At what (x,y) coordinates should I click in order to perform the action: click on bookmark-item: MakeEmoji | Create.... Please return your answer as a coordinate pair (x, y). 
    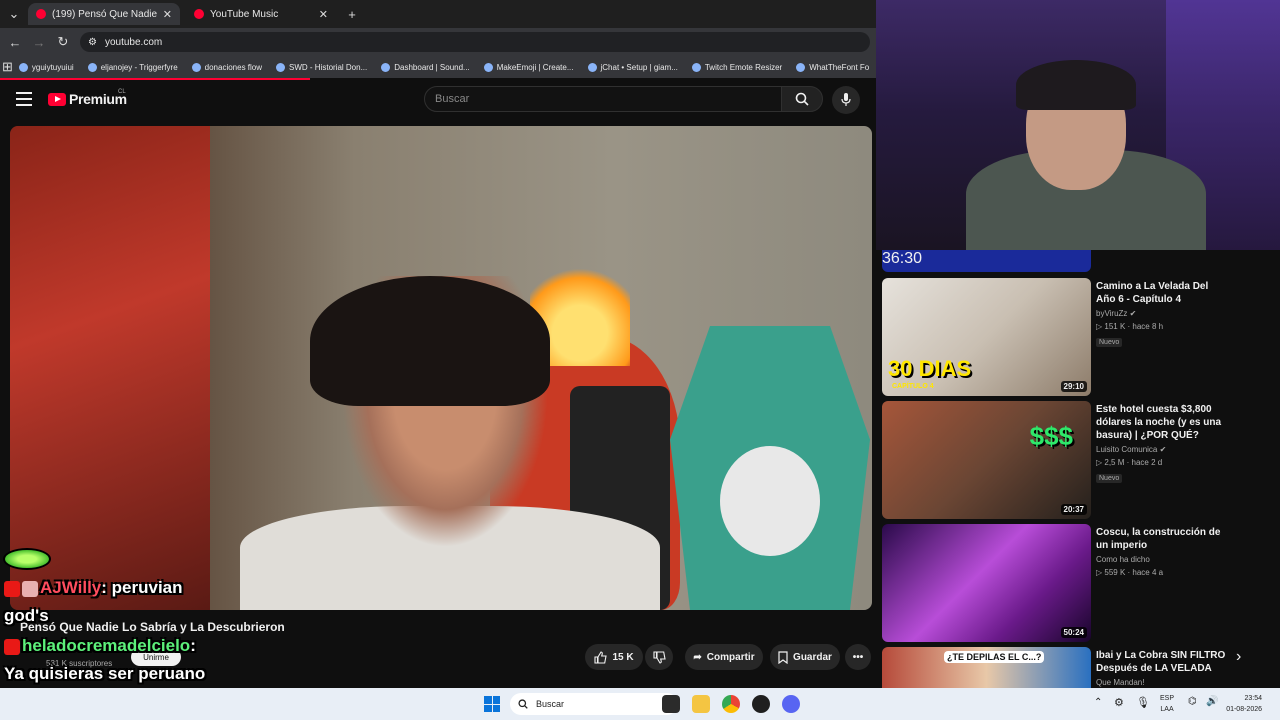
    Looking at the image, I should click on (528, 67).